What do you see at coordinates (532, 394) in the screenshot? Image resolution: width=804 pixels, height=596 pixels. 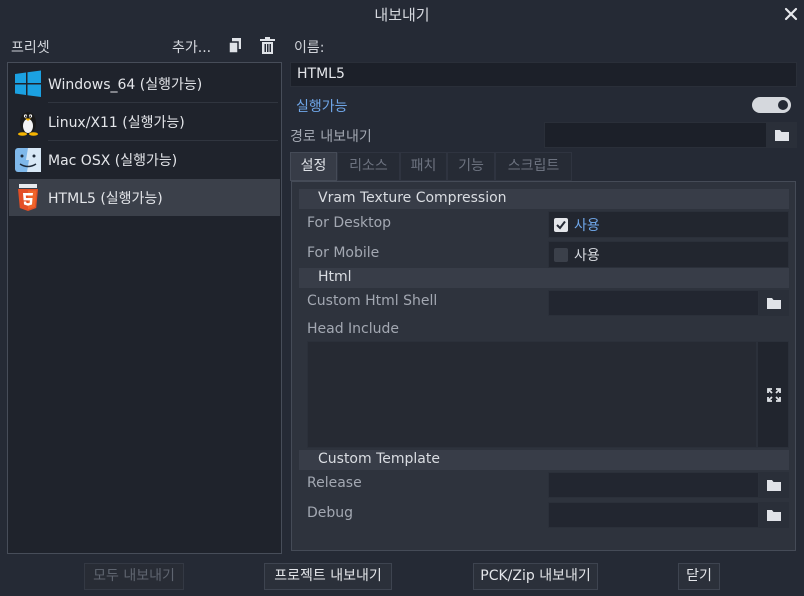 I see `head-include-textarea` at bounding box center [532, 394].